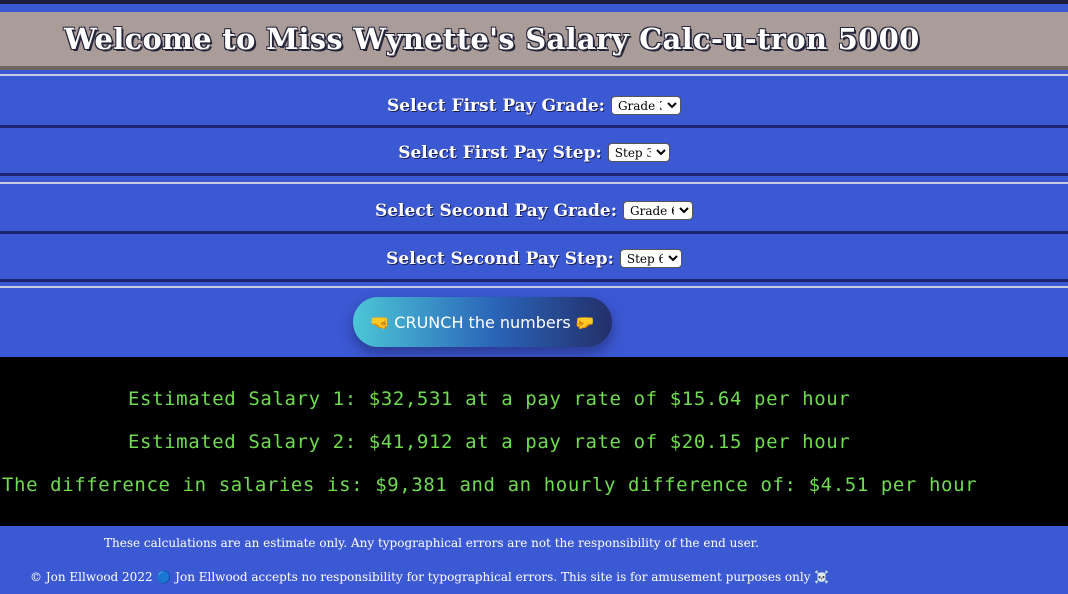  I want to click on first-step-row: Select First Pay Step: Step 3, so click(534, 154).